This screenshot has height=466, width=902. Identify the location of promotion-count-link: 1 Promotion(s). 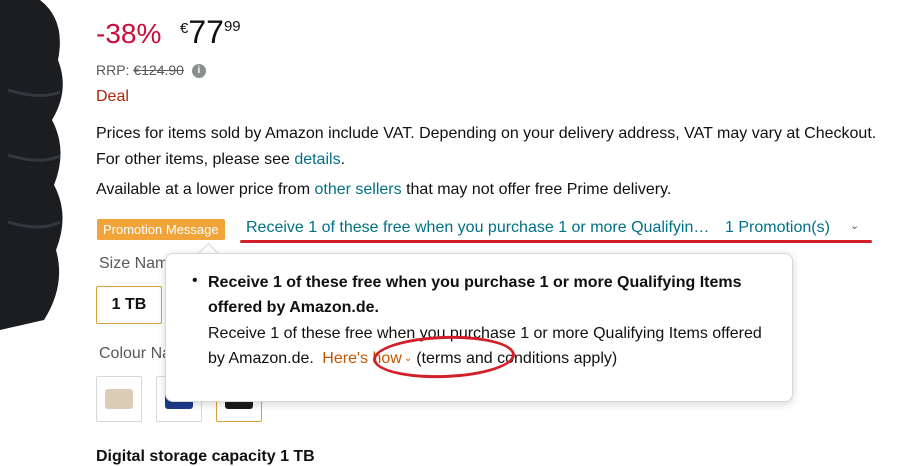
(777, 228).